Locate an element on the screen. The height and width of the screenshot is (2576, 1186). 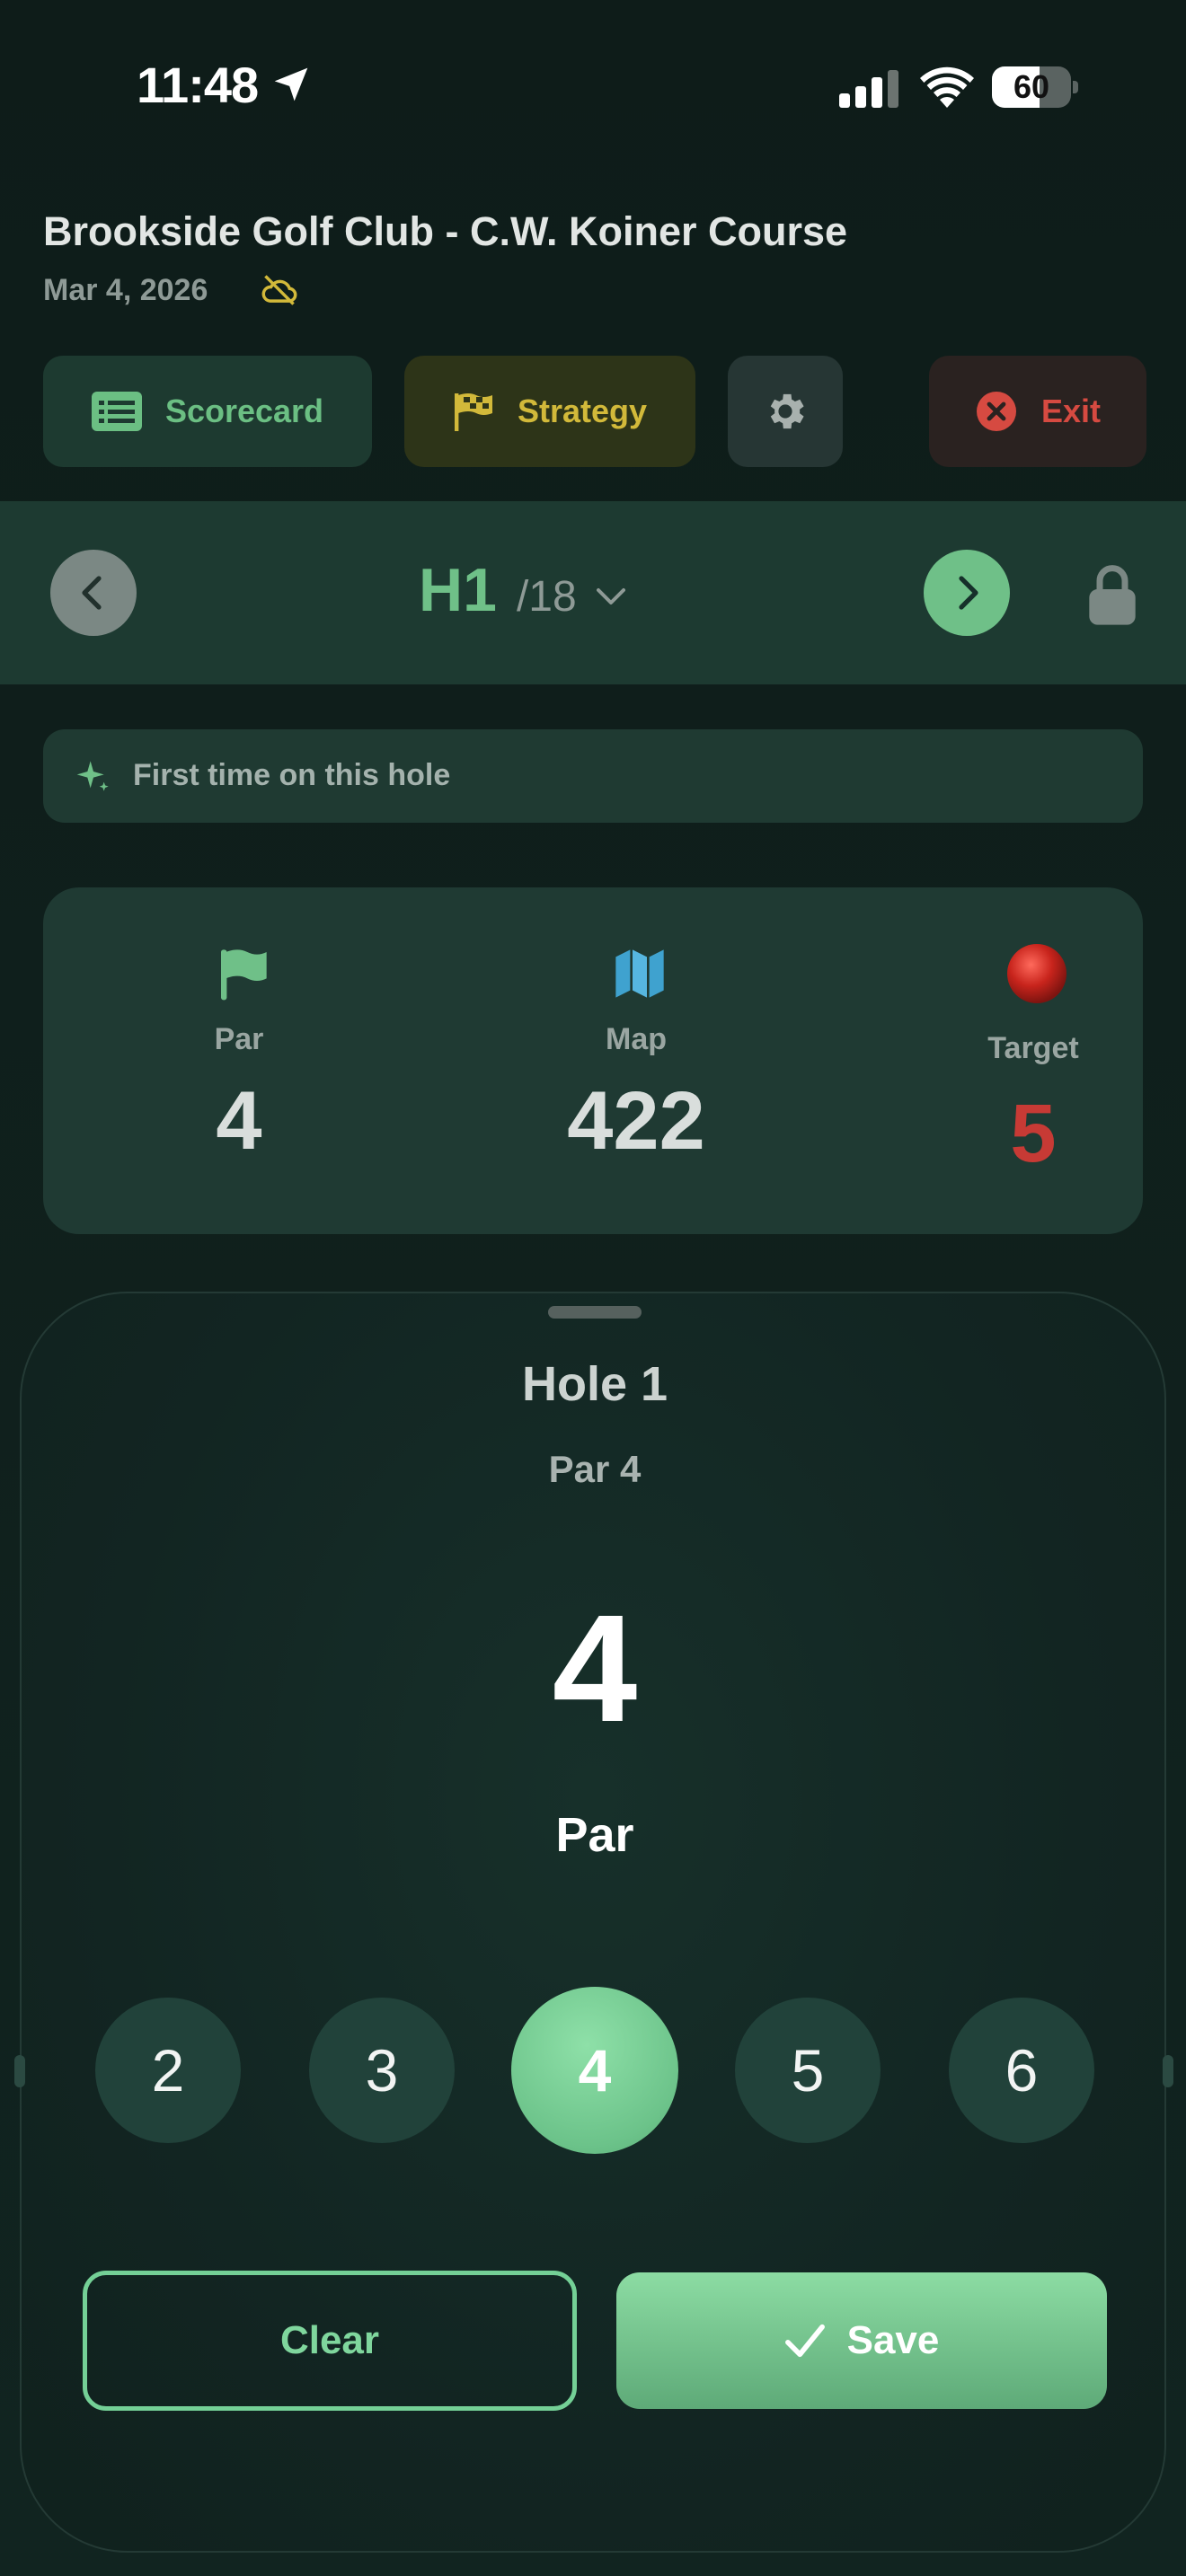
wifi-icon is located at coordinates (947, 87).